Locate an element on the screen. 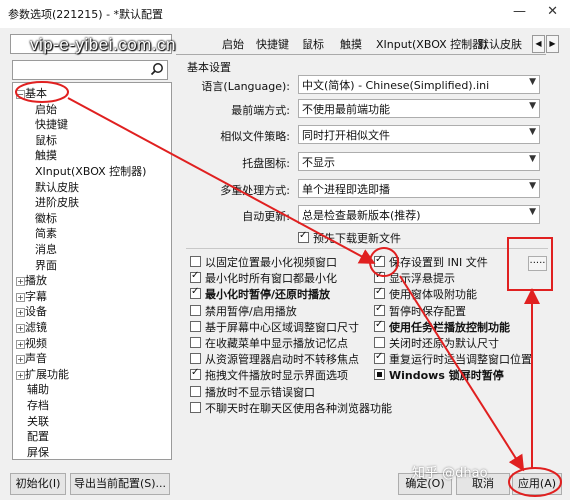 The width and height of the screenshot is (570, 500). option-checkbox: 保存设置到 INI 文件 is located at coordinates (431, 261).